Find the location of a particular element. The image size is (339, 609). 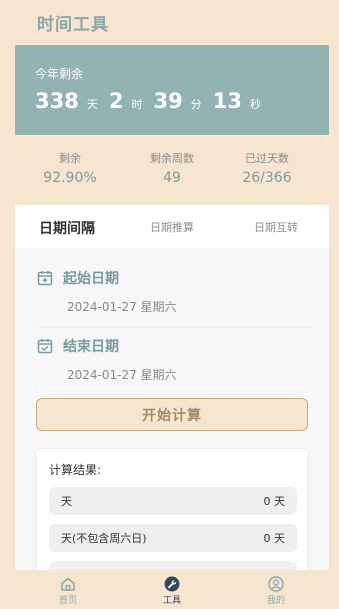

year-countdown-card: 今年剩余 338 天 2 时 39 分 13 秒 is located at coordinates (172, 90).